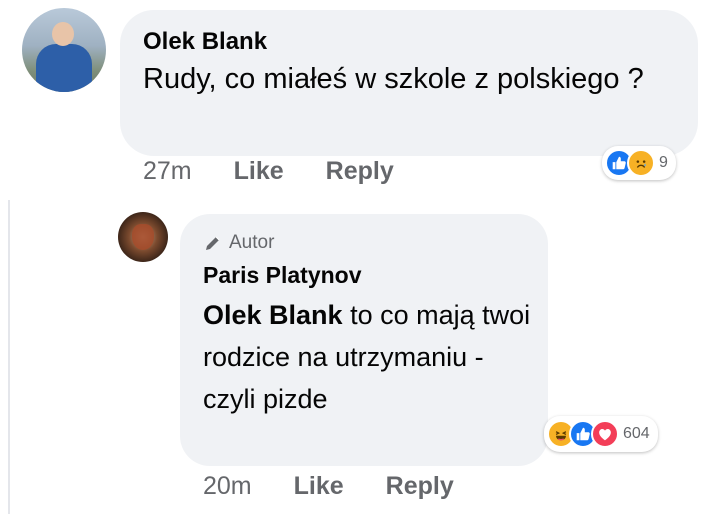  Describe the element at coordinates (636, 433) in the screenshot. I see `reply-reaction-count: 604` at that location.